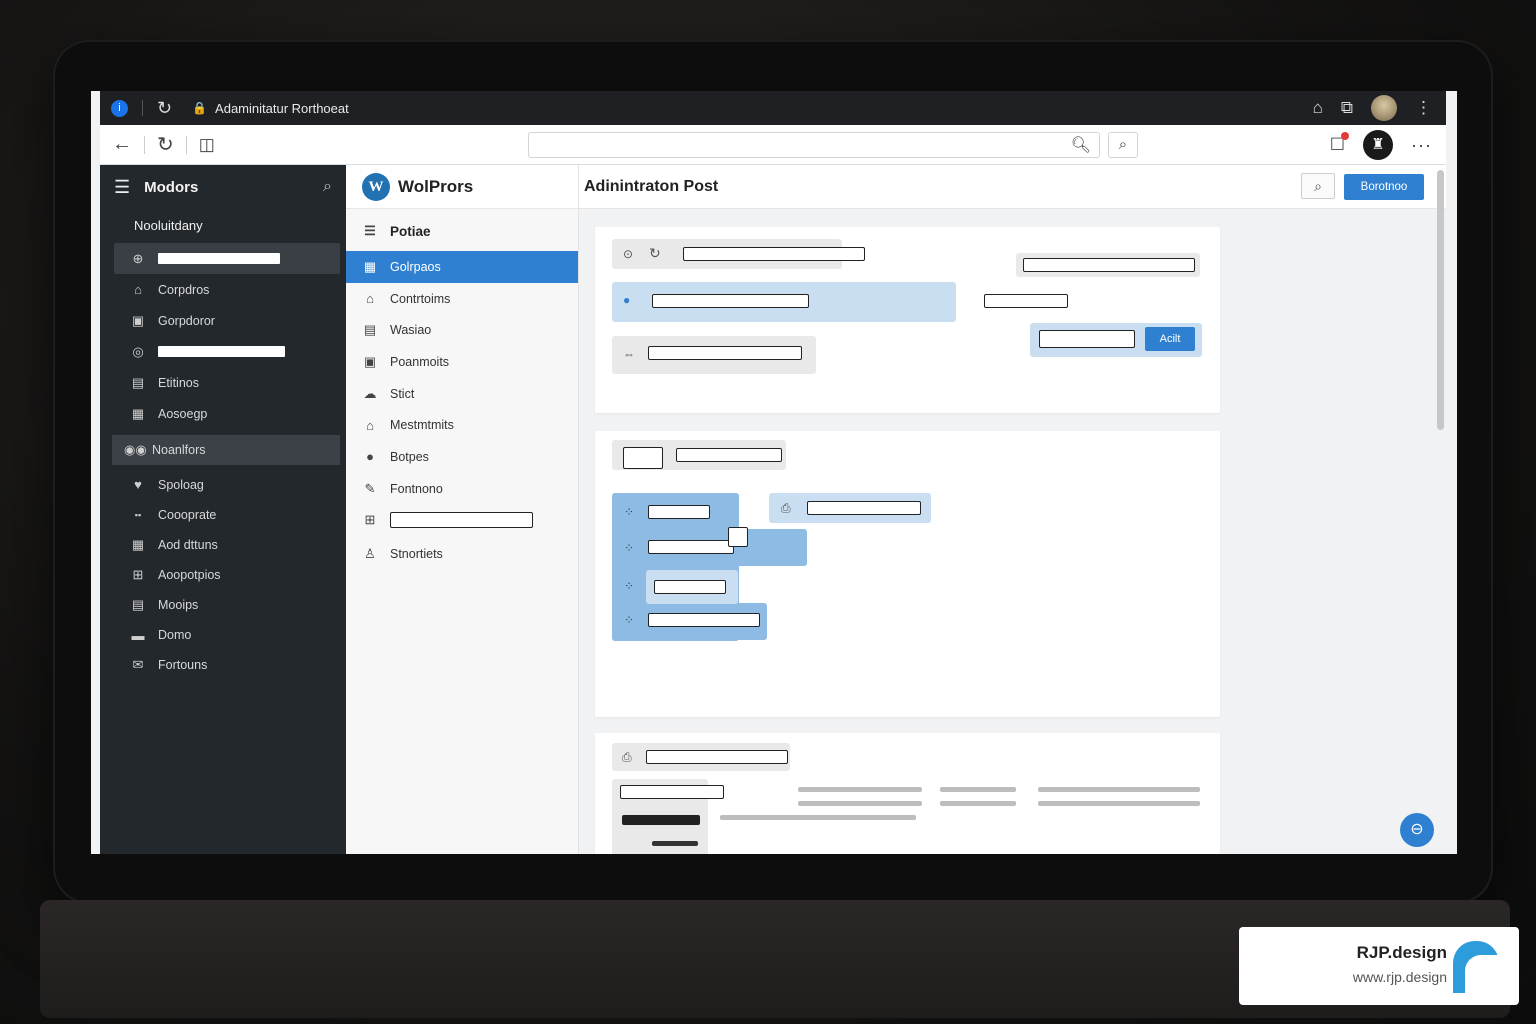  Describe the element at coordinates (462, 489) in the screenshot. I see `subnav-item: ✎ Fontnono` at that location.